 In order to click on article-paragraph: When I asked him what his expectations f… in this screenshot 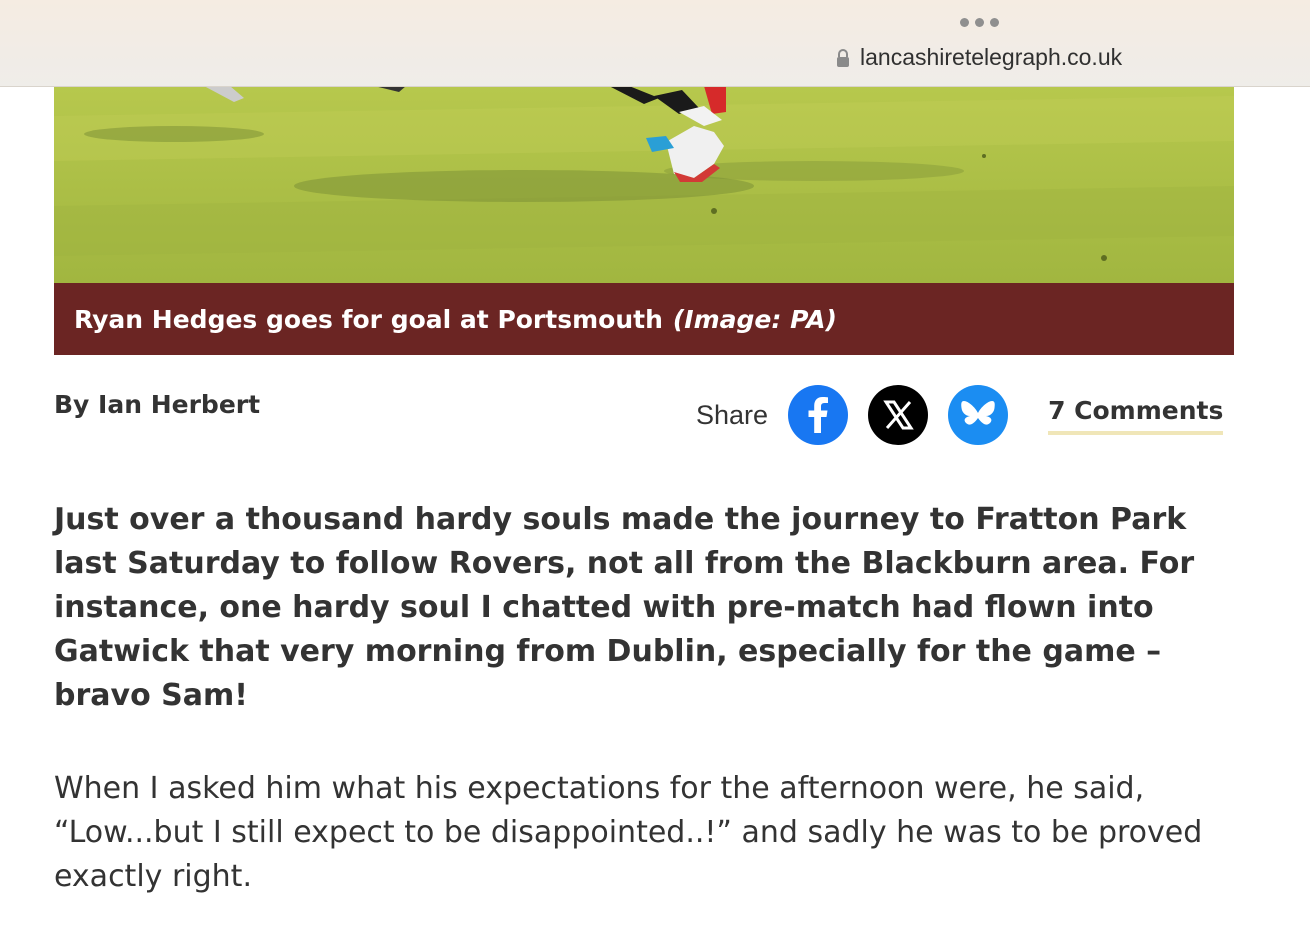, I will do `click(628, 832)`.